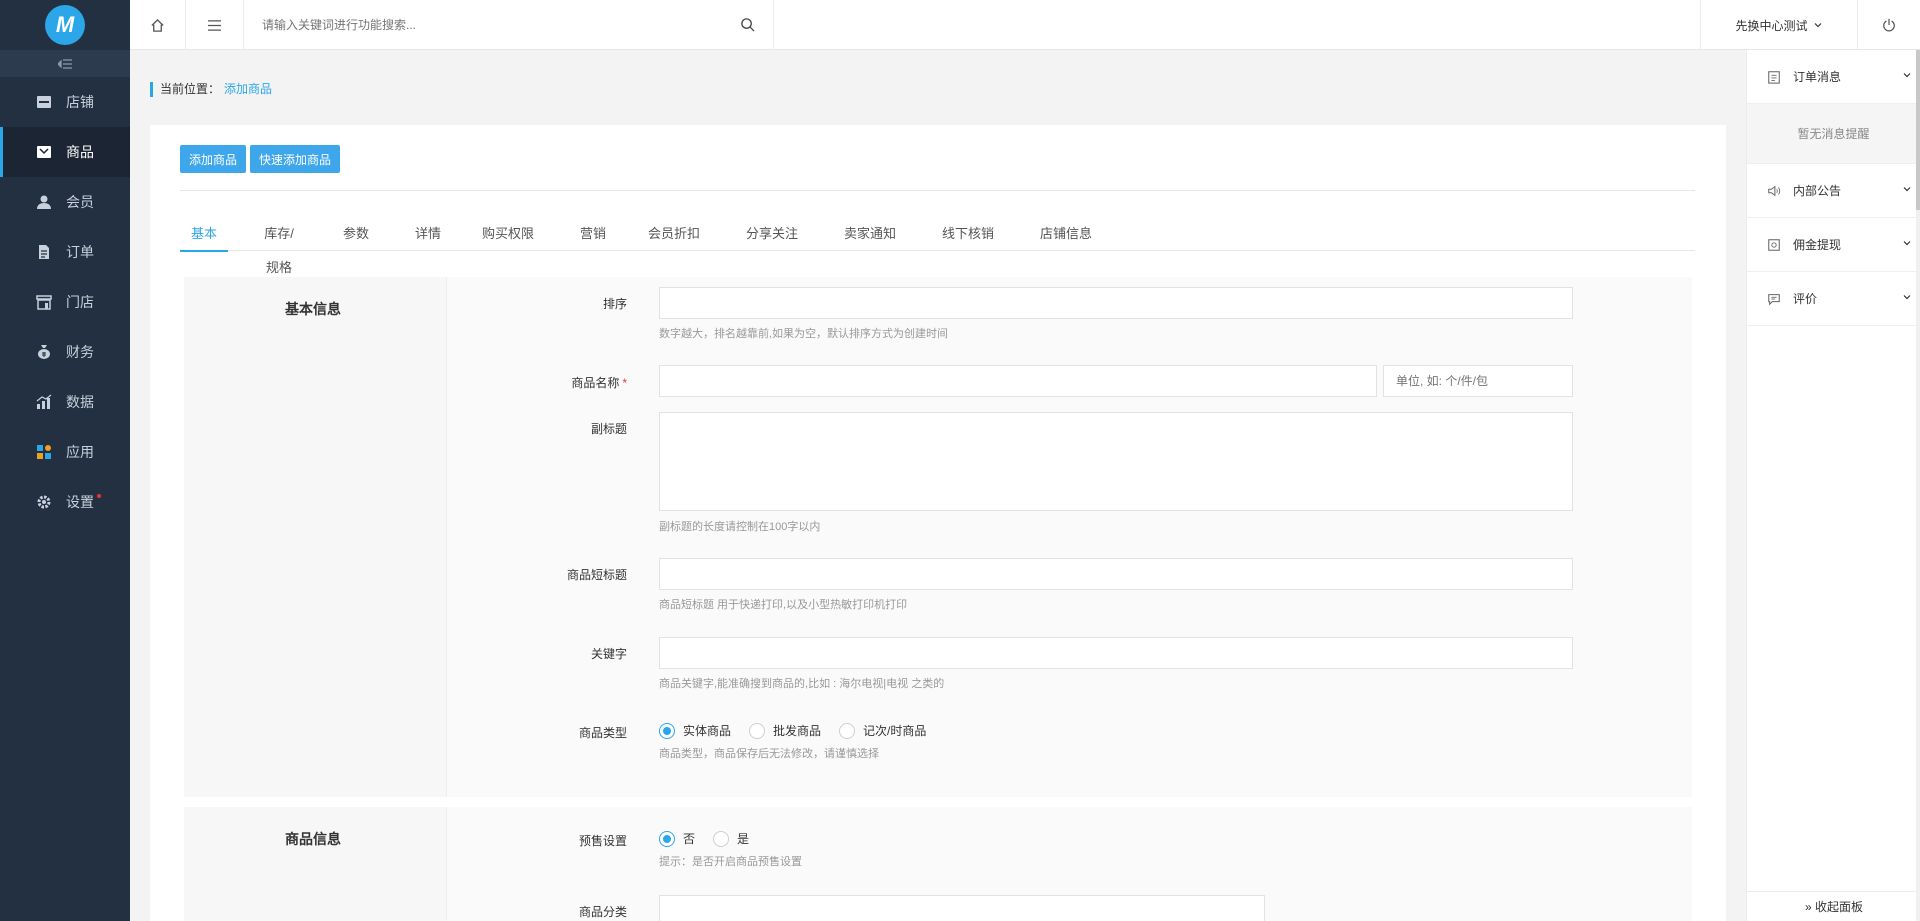 Image resolution: width=1920 pixels, height=921 pixels. I want to click on quick-add-goods-button: 快速添加商品, so click(295, 159).